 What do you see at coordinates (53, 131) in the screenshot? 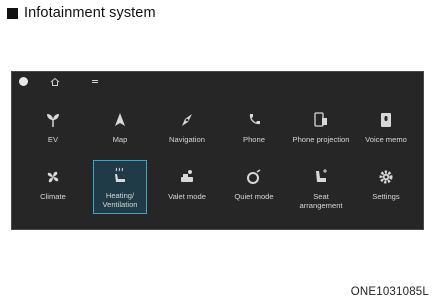
I see `app-ev: EV` at bounding box center [53, 131].